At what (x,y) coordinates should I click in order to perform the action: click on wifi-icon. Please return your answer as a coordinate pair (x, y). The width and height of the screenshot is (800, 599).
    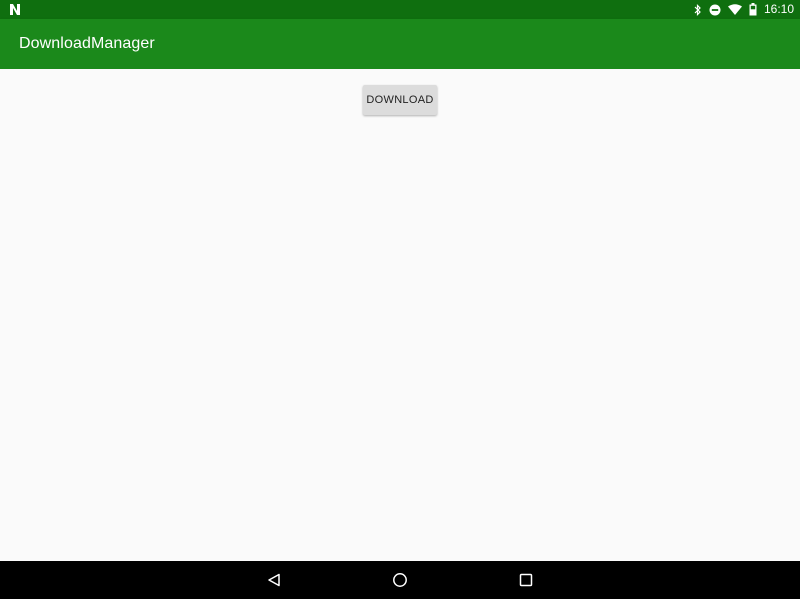
    Looking at the image, I should click on (734, 9).